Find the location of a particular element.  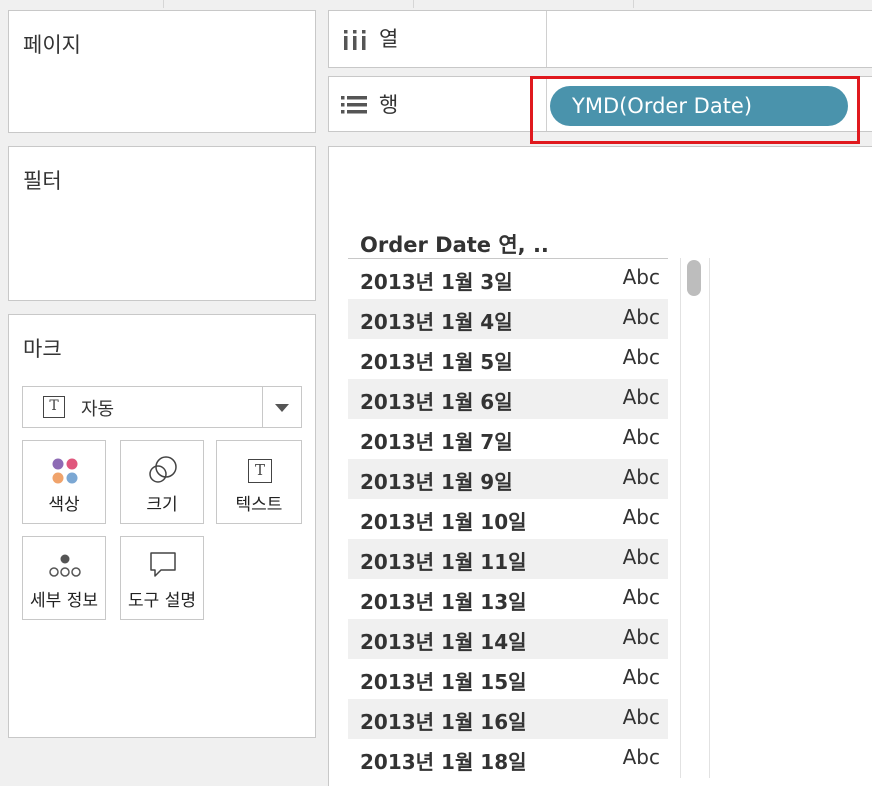

text-button: T 텍스트 is located at coordinates (259, 482).